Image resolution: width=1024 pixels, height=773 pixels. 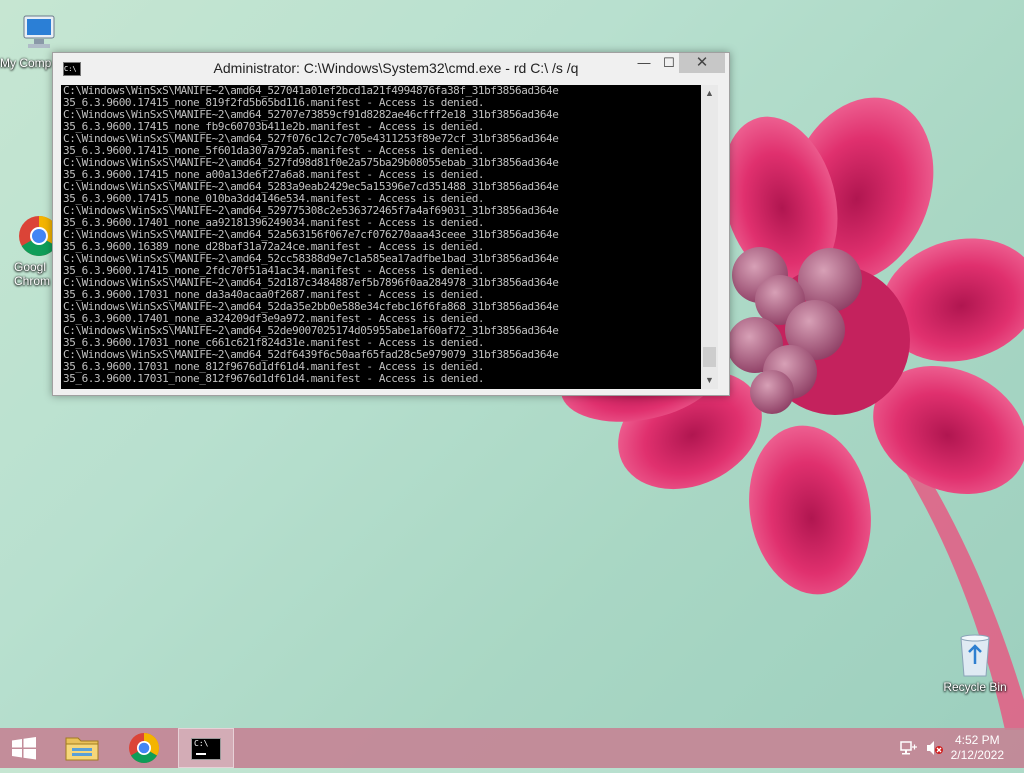 I want to click on folder-icon, so click(x=82, y=749).